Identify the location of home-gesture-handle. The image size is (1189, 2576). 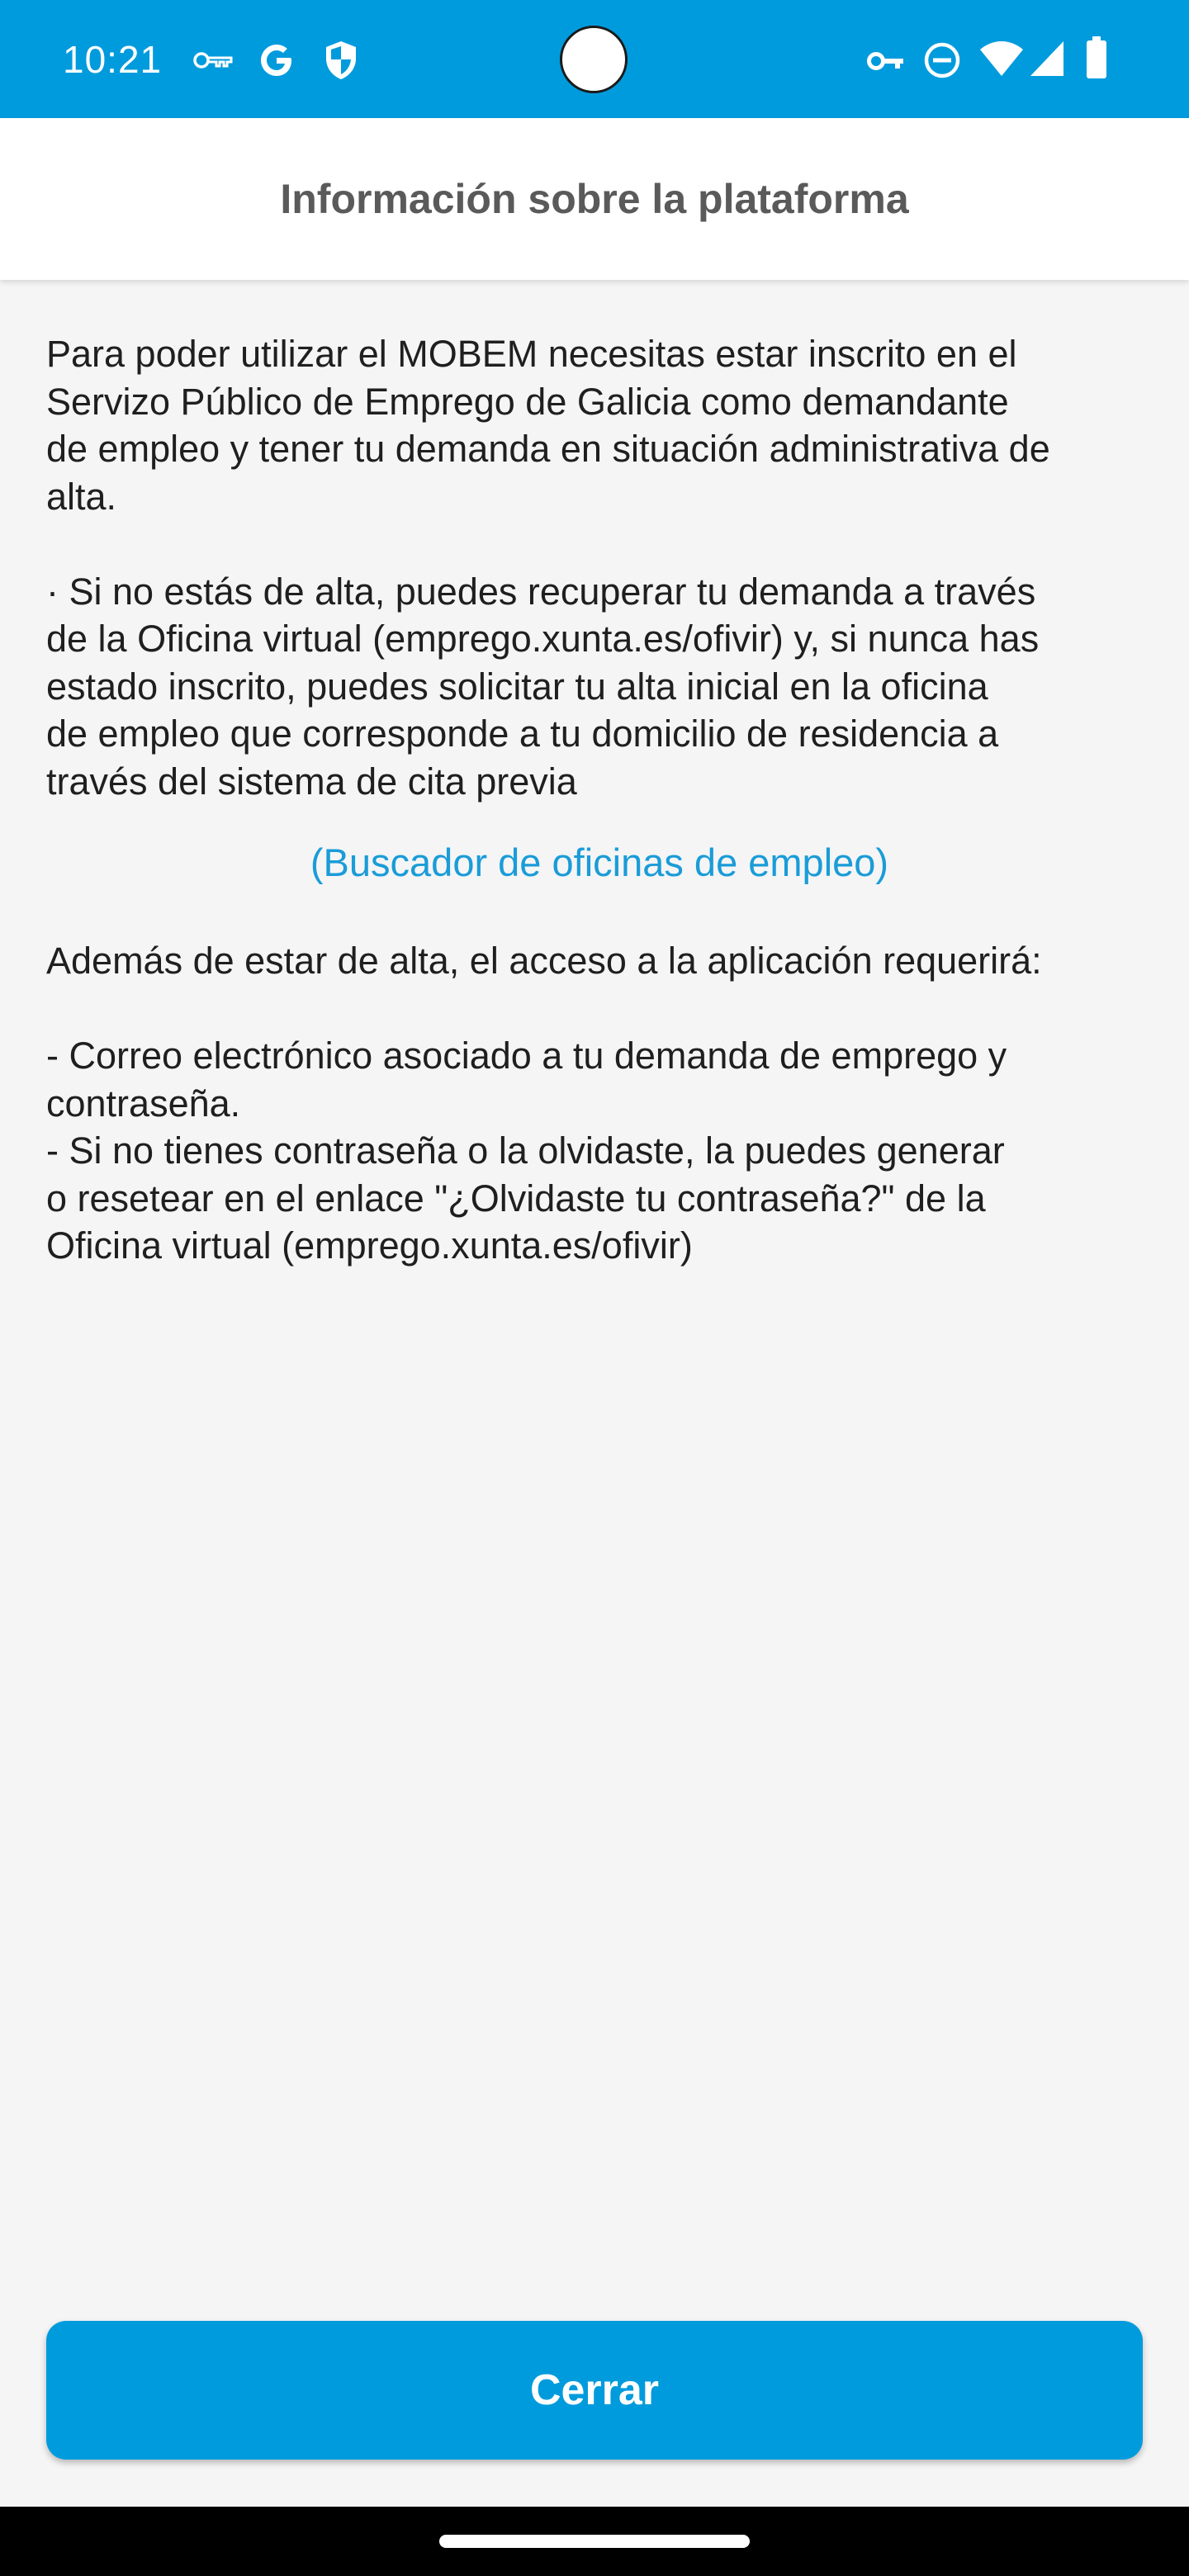
(594, 2541).